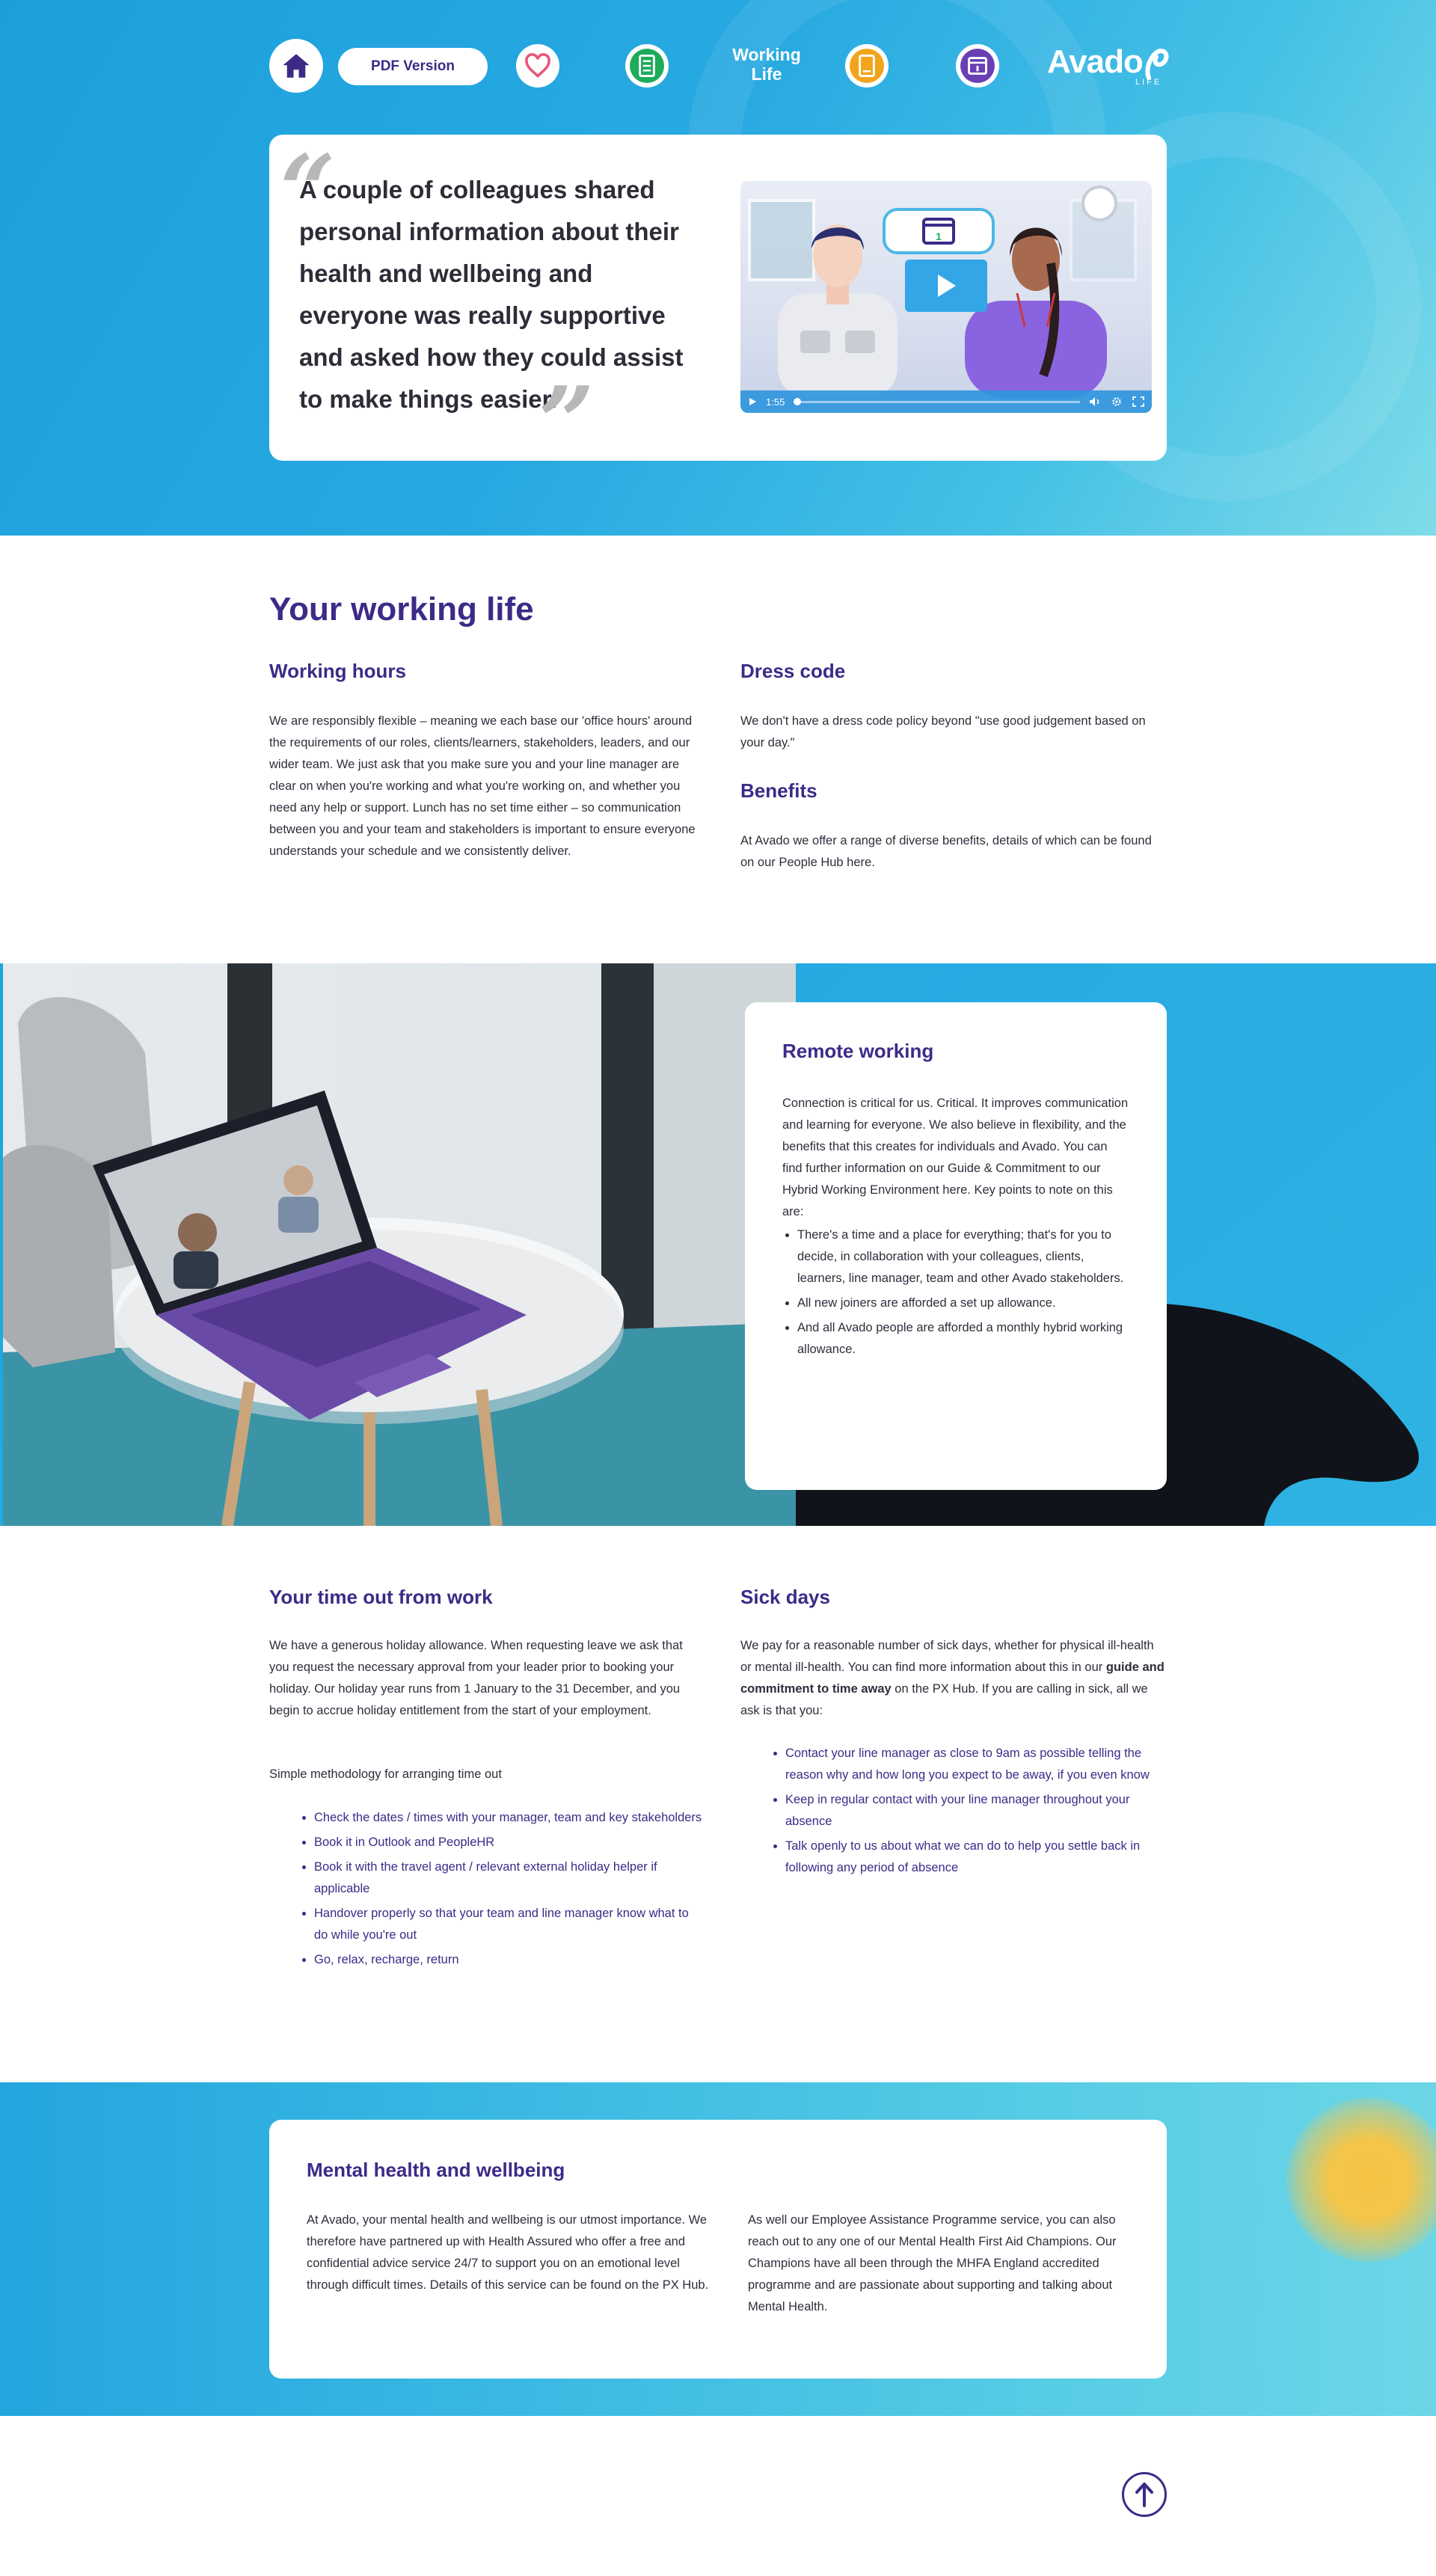 The height and width of the screenshot is (2576, 1436). Describe the element at coordinates (1116, 401) in the screenshot. I see `settings-gear-icon` at that location.